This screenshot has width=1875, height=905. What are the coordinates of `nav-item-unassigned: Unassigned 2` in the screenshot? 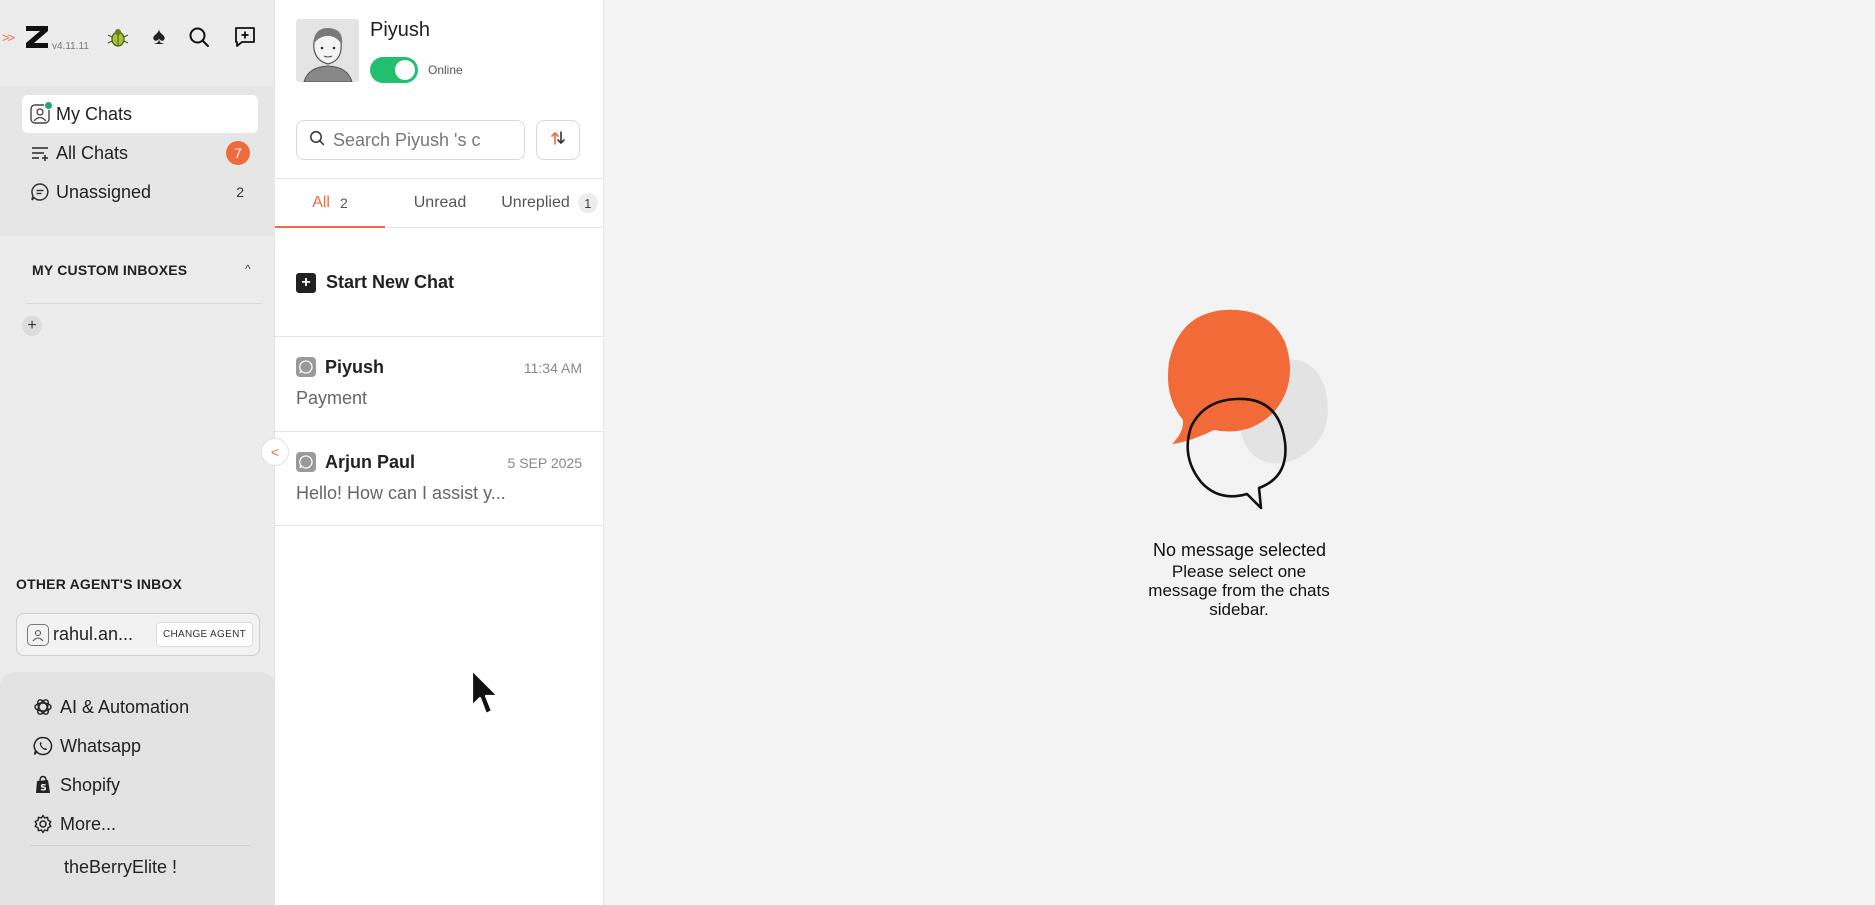 It's located at (140, 192).